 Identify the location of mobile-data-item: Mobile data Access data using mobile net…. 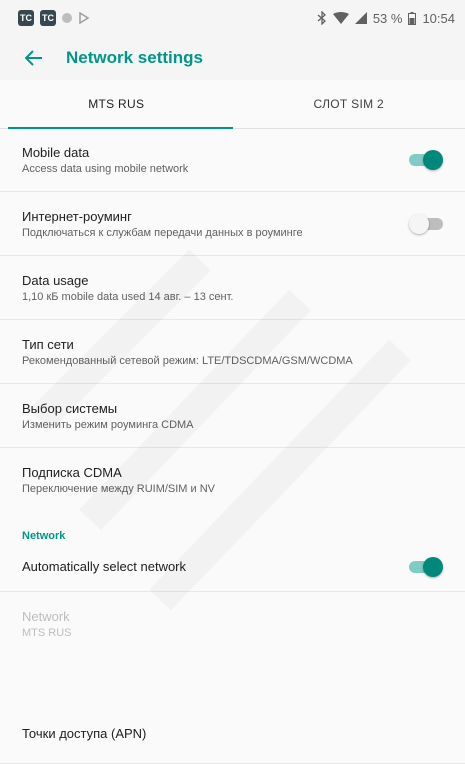
(232, 160).